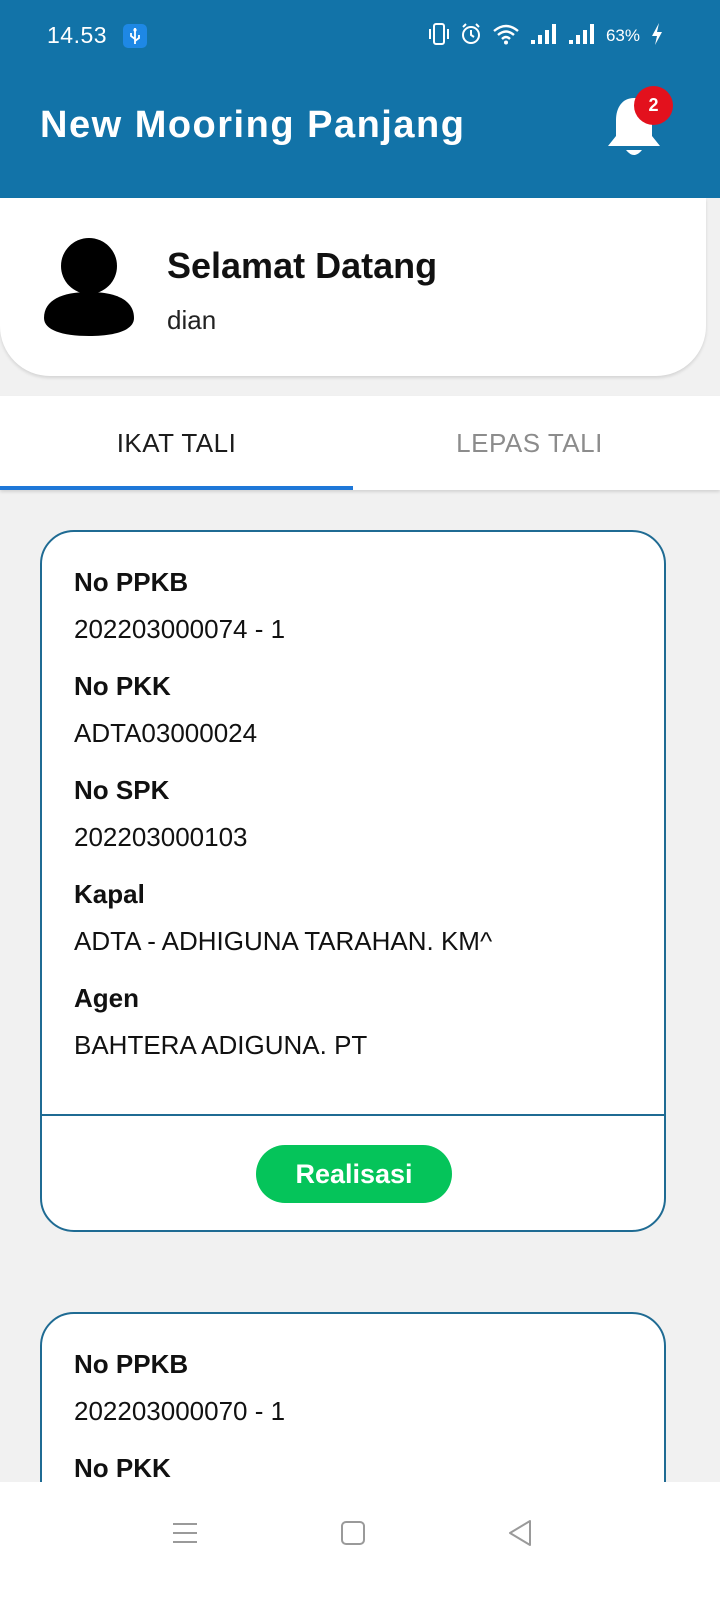 This screenshot has height=1600, width=720. What do you see at coordinates (353, 1533) in the screenshot?
I see `home-icon` at bounding box center [353, 1533].